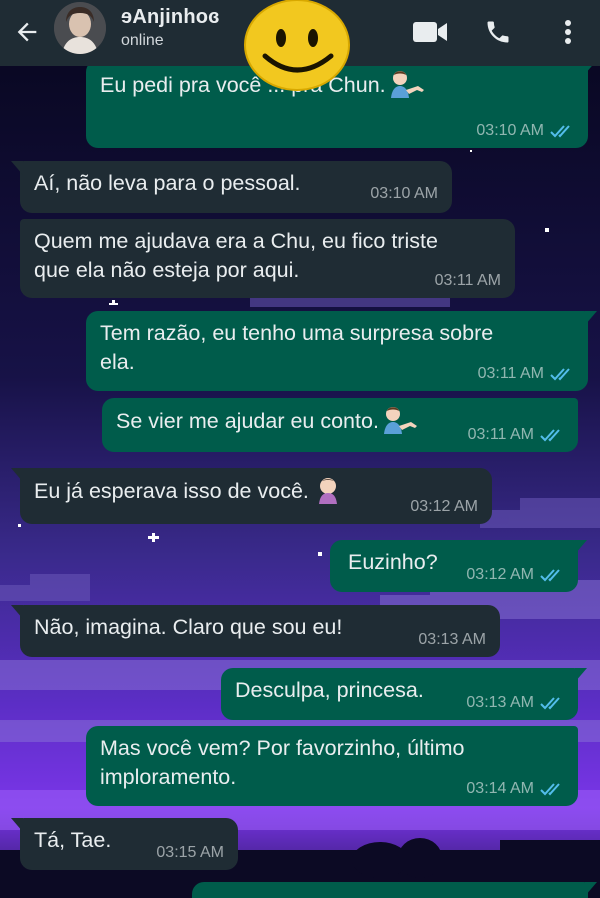  What do you see at coordinates (170, 17) in the screenshot?
I see `contact-name: ɘAnjinhoɞ` at bounding box center [170, 17].